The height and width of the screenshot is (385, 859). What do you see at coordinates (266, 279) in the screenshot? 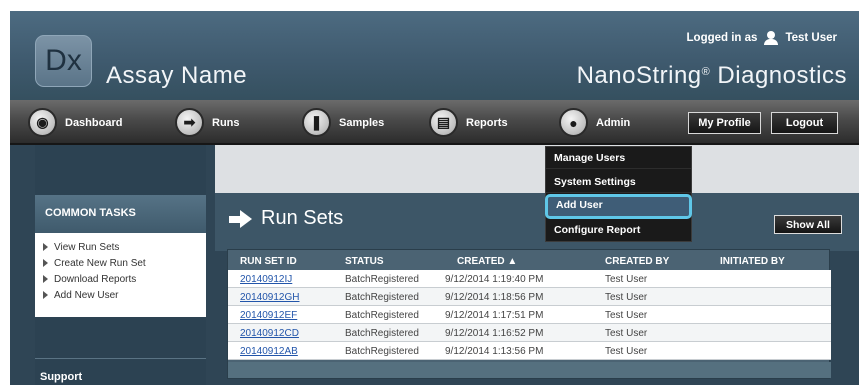
I see `run-set-id-link: 20140912IJ` at bounding box center [266, 279].